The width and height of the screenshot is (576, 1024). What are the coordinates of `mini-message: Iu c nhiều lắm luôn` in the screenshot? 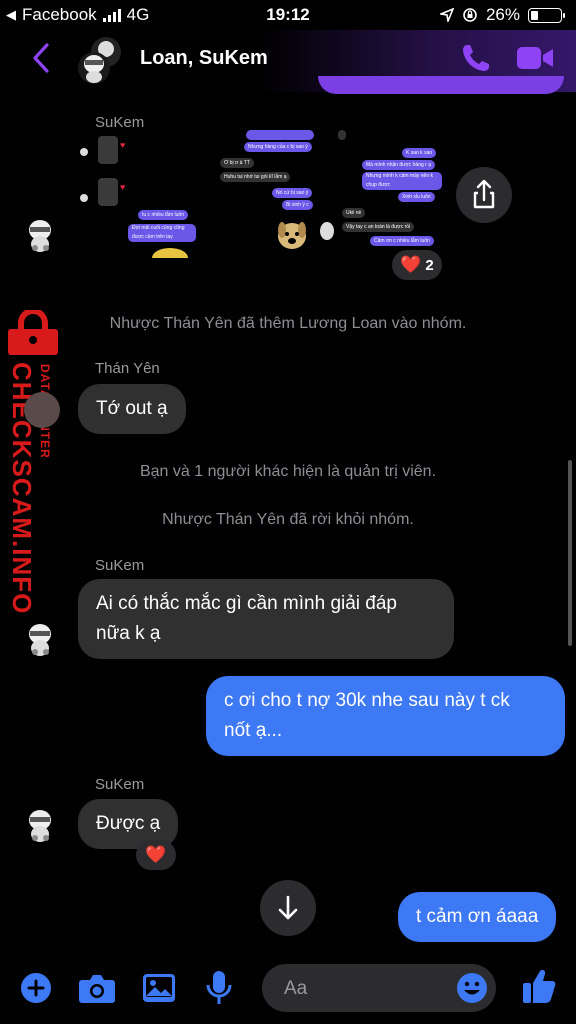 It's located at (163, 215).